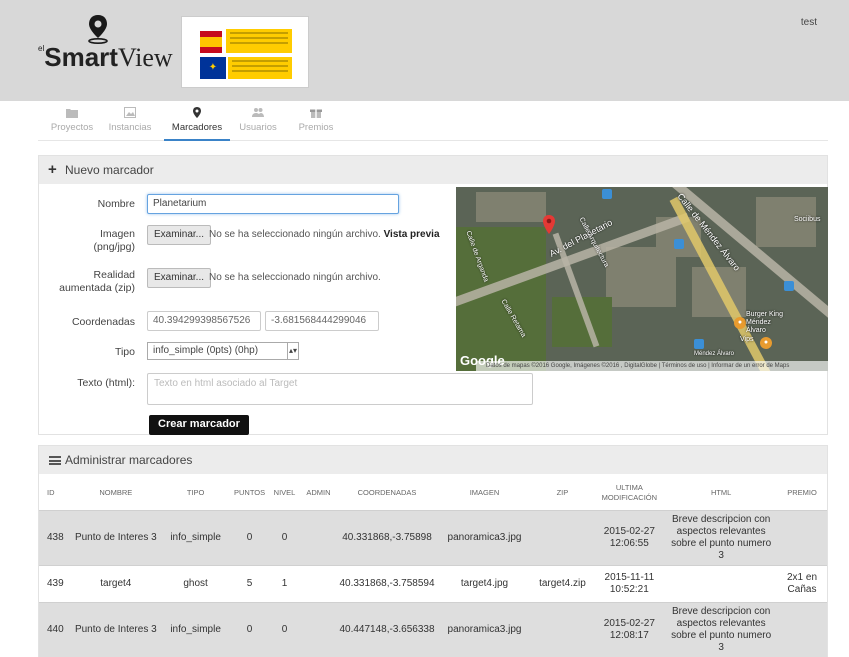 This screenshot has height=657, width=849. Describe the element at coordinates (802, 583) in the screenshot. I see `cell-premio: 2x1 en Cañas` at that location.